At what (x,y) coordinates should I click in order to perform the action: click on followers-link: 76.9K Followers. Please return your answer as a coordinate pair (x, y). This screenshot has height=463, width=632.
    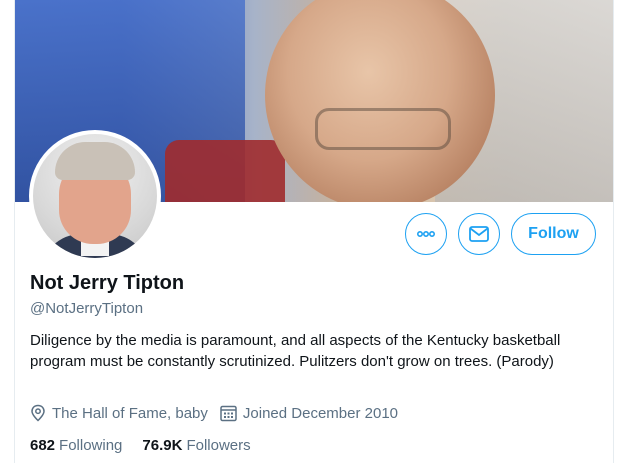
    Looking at the image, I should click on (196, 445).